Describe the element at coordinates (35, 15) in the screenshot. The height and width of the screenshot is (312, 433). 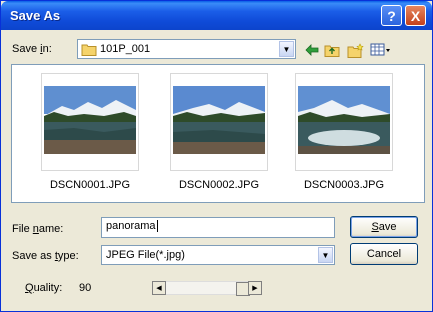
I see `window-title: Save As` at that location.